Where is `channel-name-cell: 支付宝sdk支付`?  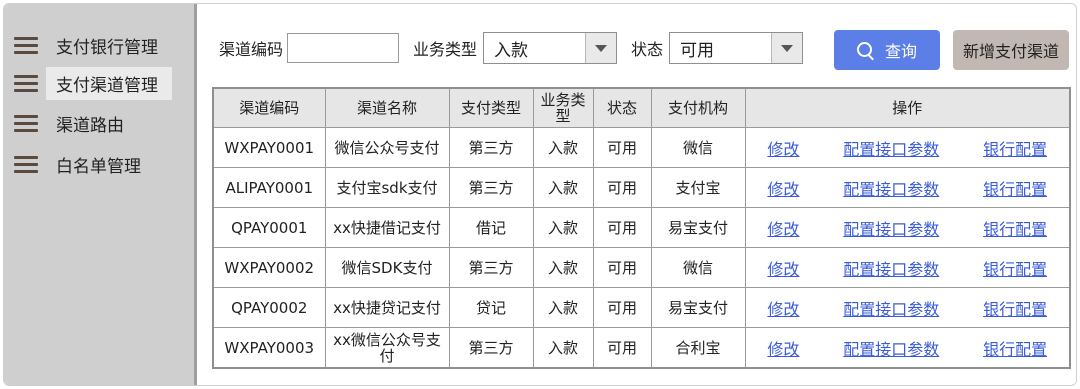 channel-name-cell: 支付宝sdk支付 is located at coordinates (387, 187).